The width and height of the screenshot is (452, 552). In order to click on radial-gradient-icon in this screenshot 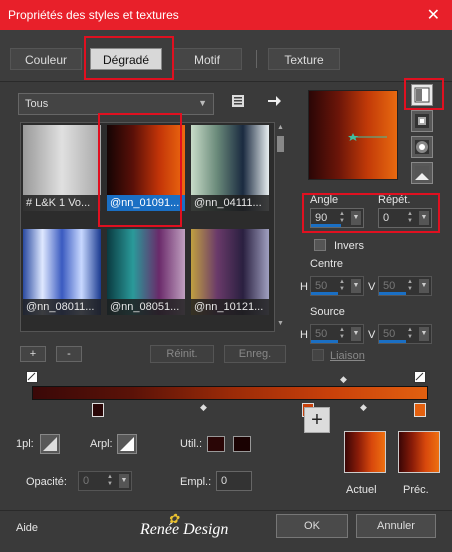, I will do `click(422, 173)`.